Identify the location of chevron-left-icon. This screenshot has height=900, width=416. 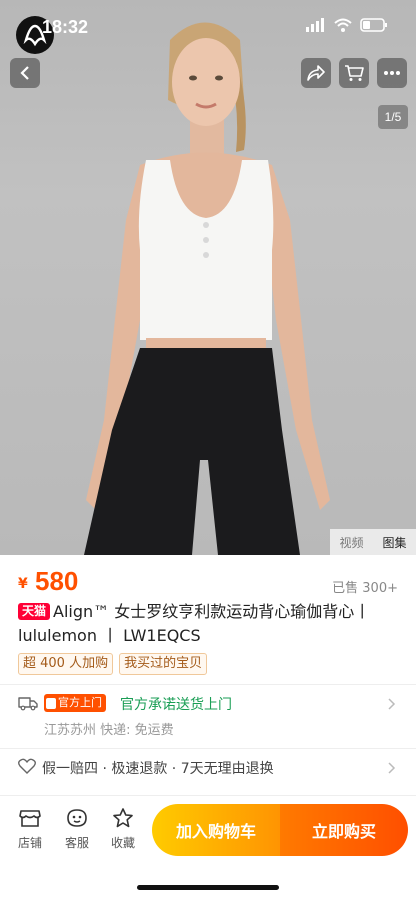
(24, 73).